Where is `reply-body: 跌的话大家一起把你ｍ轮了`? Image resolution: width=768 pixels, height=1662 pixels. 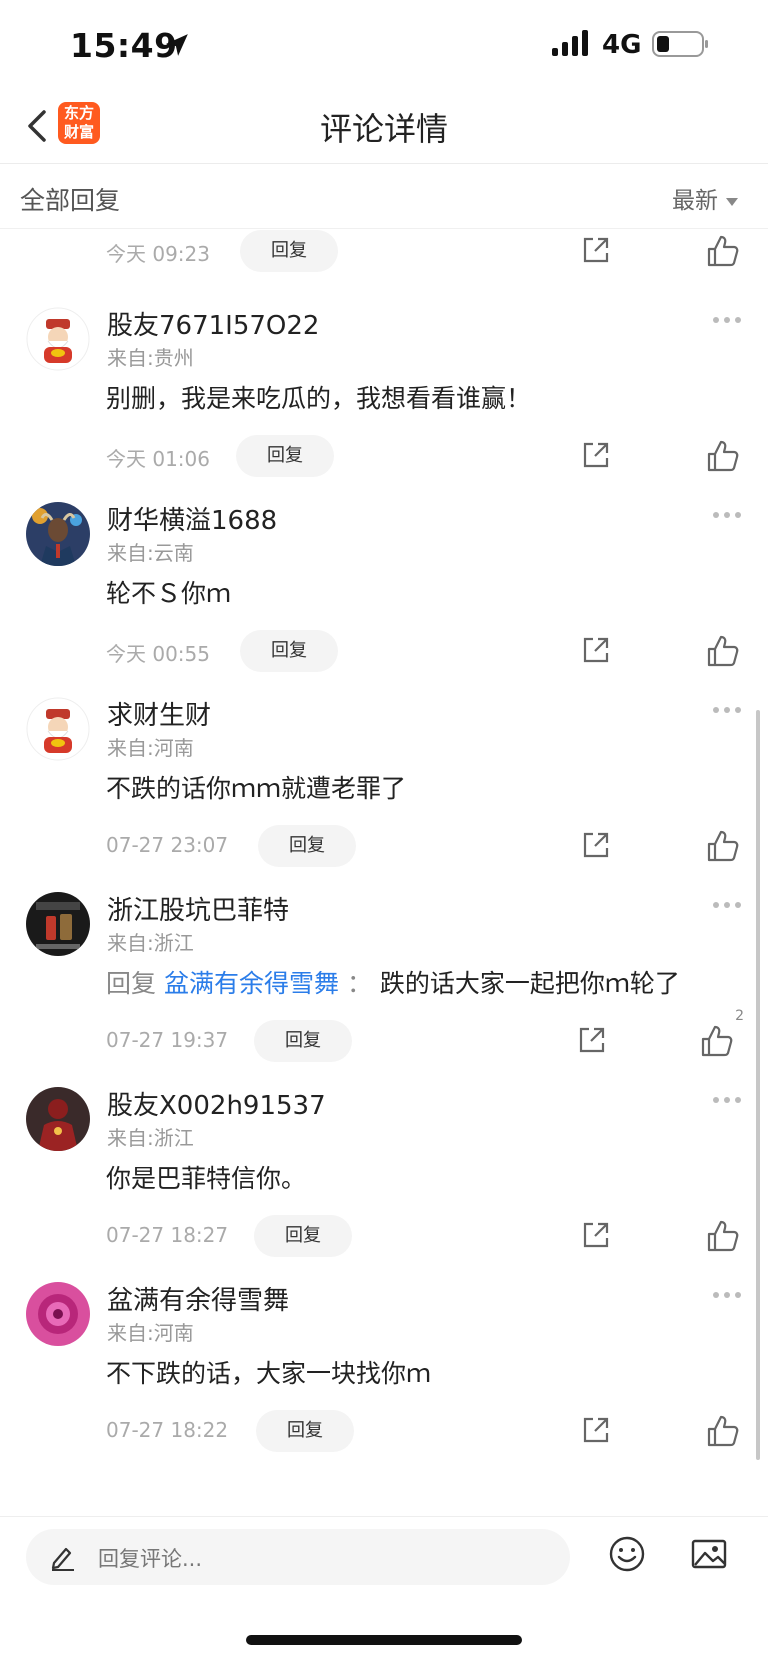 reply-body: 跌的话大家一起把你ｍ轮了 is located at coordinates (529, 983).